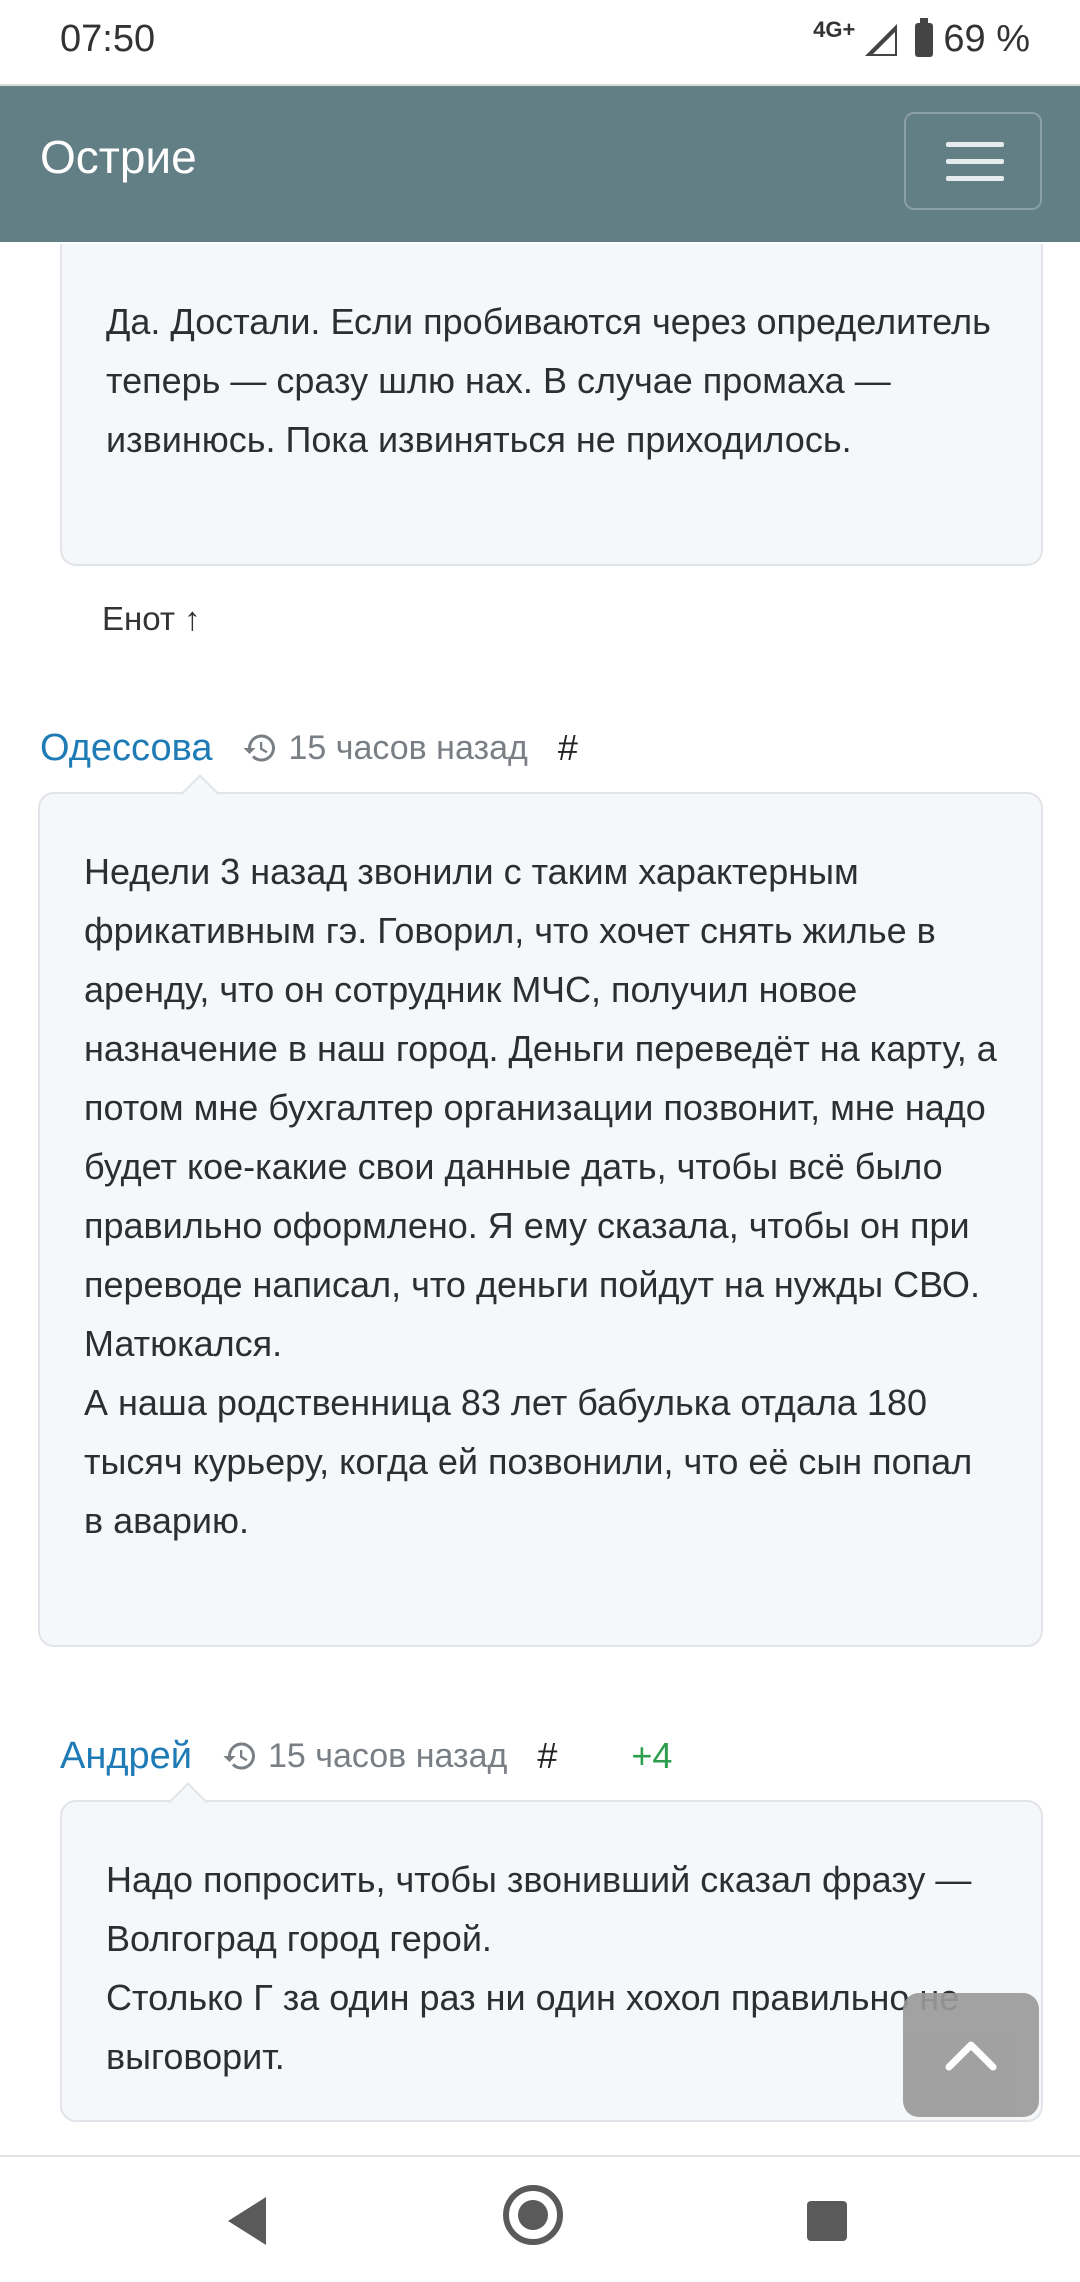 The height and width of the screenshot is (2282, 1080). I want to click on scroll-to-top-button, so click(971, 2055).